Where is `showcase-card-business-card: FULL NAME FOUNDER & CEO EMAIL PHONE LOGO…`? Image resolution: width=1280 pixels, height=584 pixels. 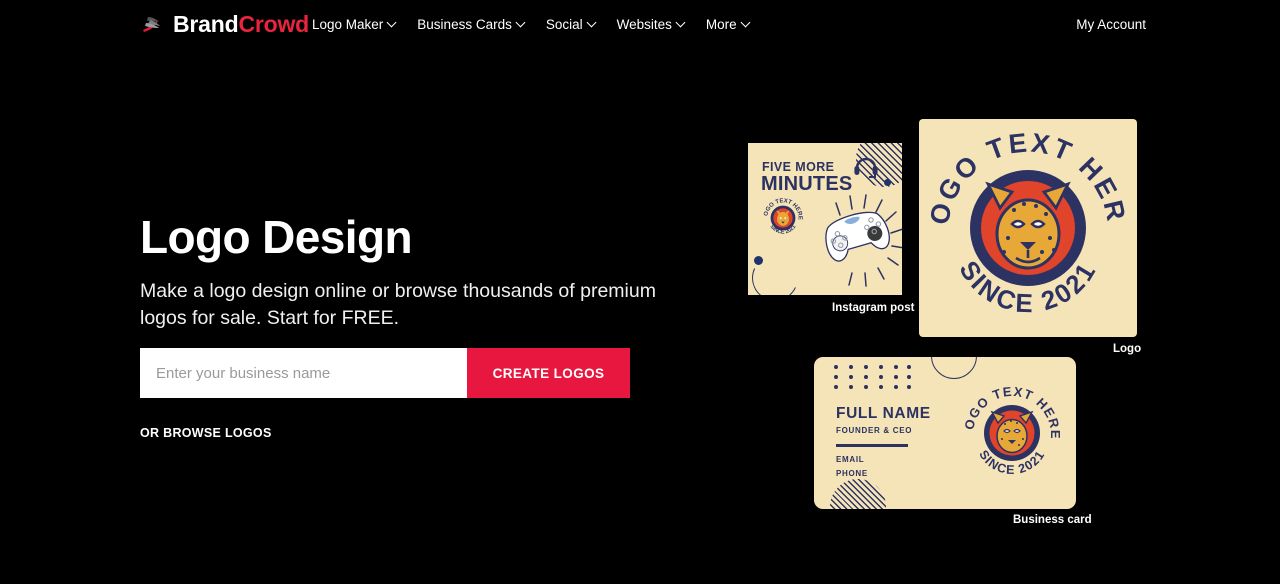 showcase-card-business-card: FULL NAME FOUNDER & CEO EMAIL PHONE LOGO… is located at coordinates (945, 433).